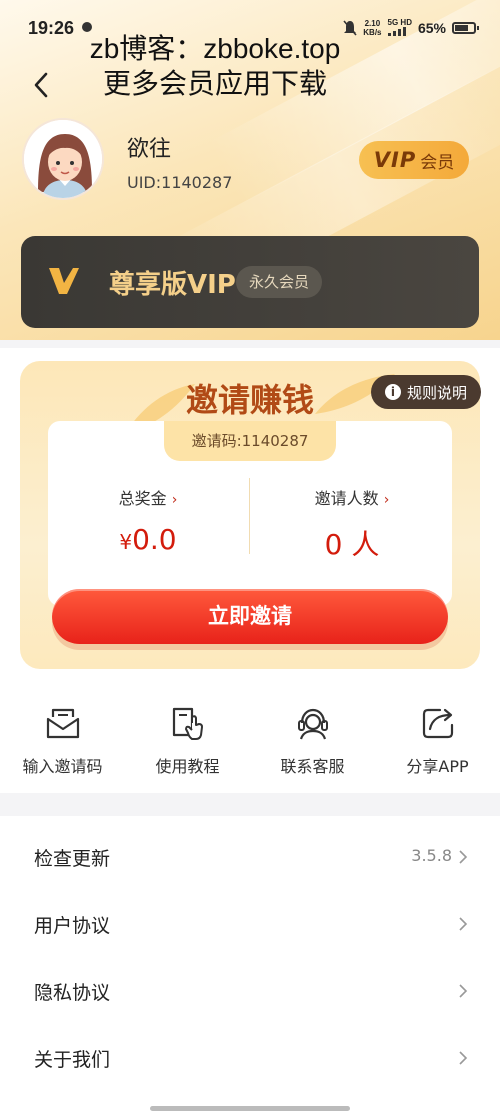 This screenshot has width=500, height=1115. Describe the element at coordinates (149, 149) in the screenshot. I see `username: 欲往` at that location.